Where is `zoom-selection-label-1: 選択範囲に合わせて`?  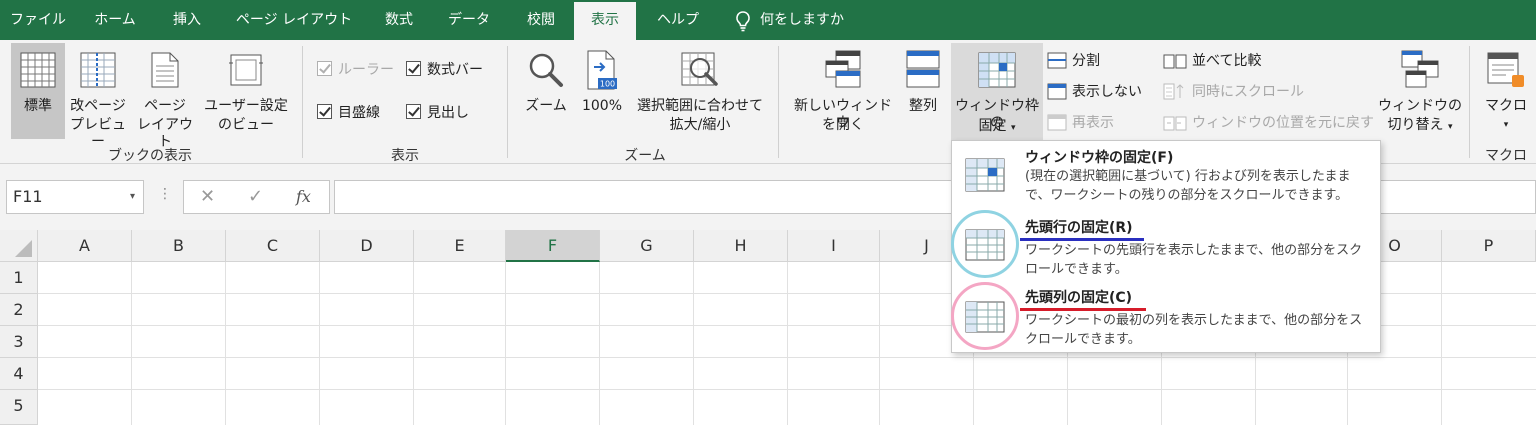
zoom-selection-label-1: 選択範囲に合わせて is located at coordinates (700, 106).